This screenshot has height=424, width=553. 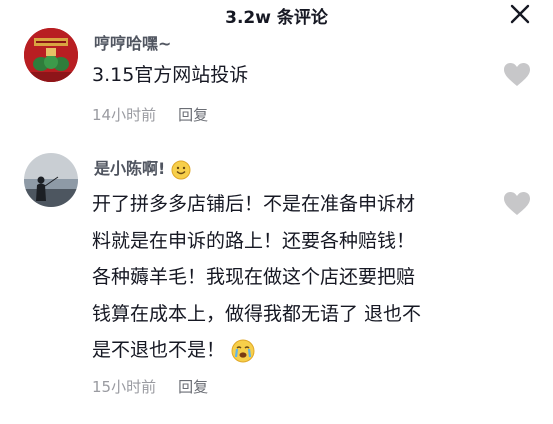 I want to click on close-icon, so click(x=520, y=14).